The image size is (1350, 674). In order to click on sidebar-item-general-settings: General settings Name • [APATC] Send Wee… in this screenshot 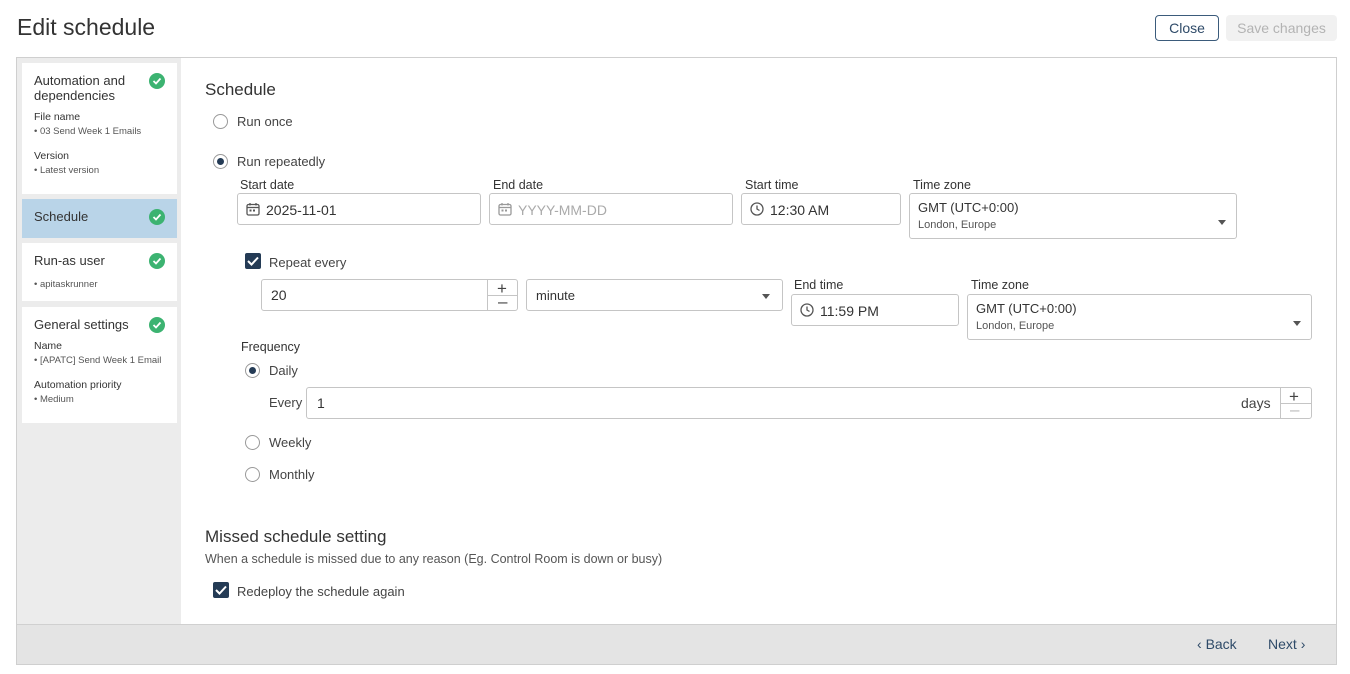, I will do `click(99, 365)`.